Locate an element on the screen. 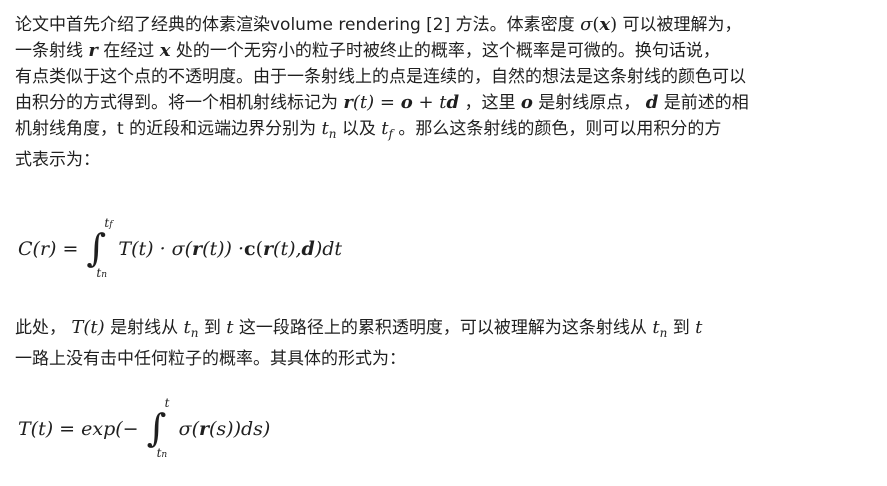 This screenshot has height=486, width=887. text-span: 机射线角度，t 的近段和远端边界分别为 is located at coordinates (168, 129).